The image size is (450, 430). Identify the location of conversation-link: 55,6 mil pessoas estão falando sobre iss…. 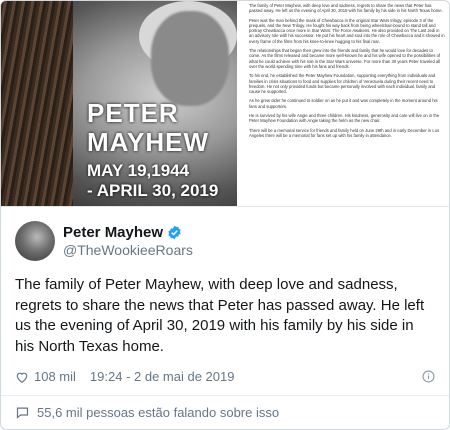
(225, 412).